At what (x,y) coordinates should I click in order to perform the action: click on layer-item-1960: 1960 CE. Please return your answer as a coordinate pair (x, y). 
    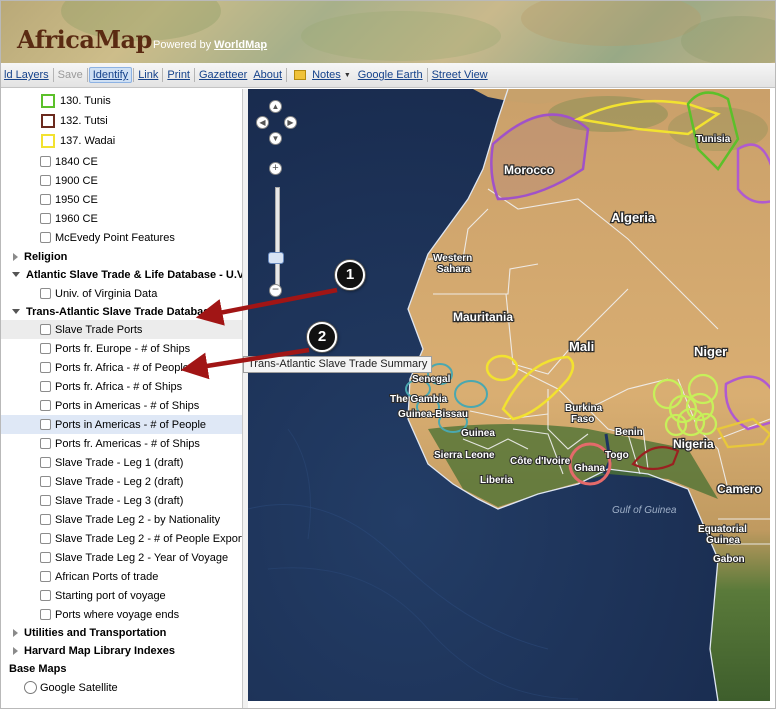
    Looking at the image, I should click on (121, 218).